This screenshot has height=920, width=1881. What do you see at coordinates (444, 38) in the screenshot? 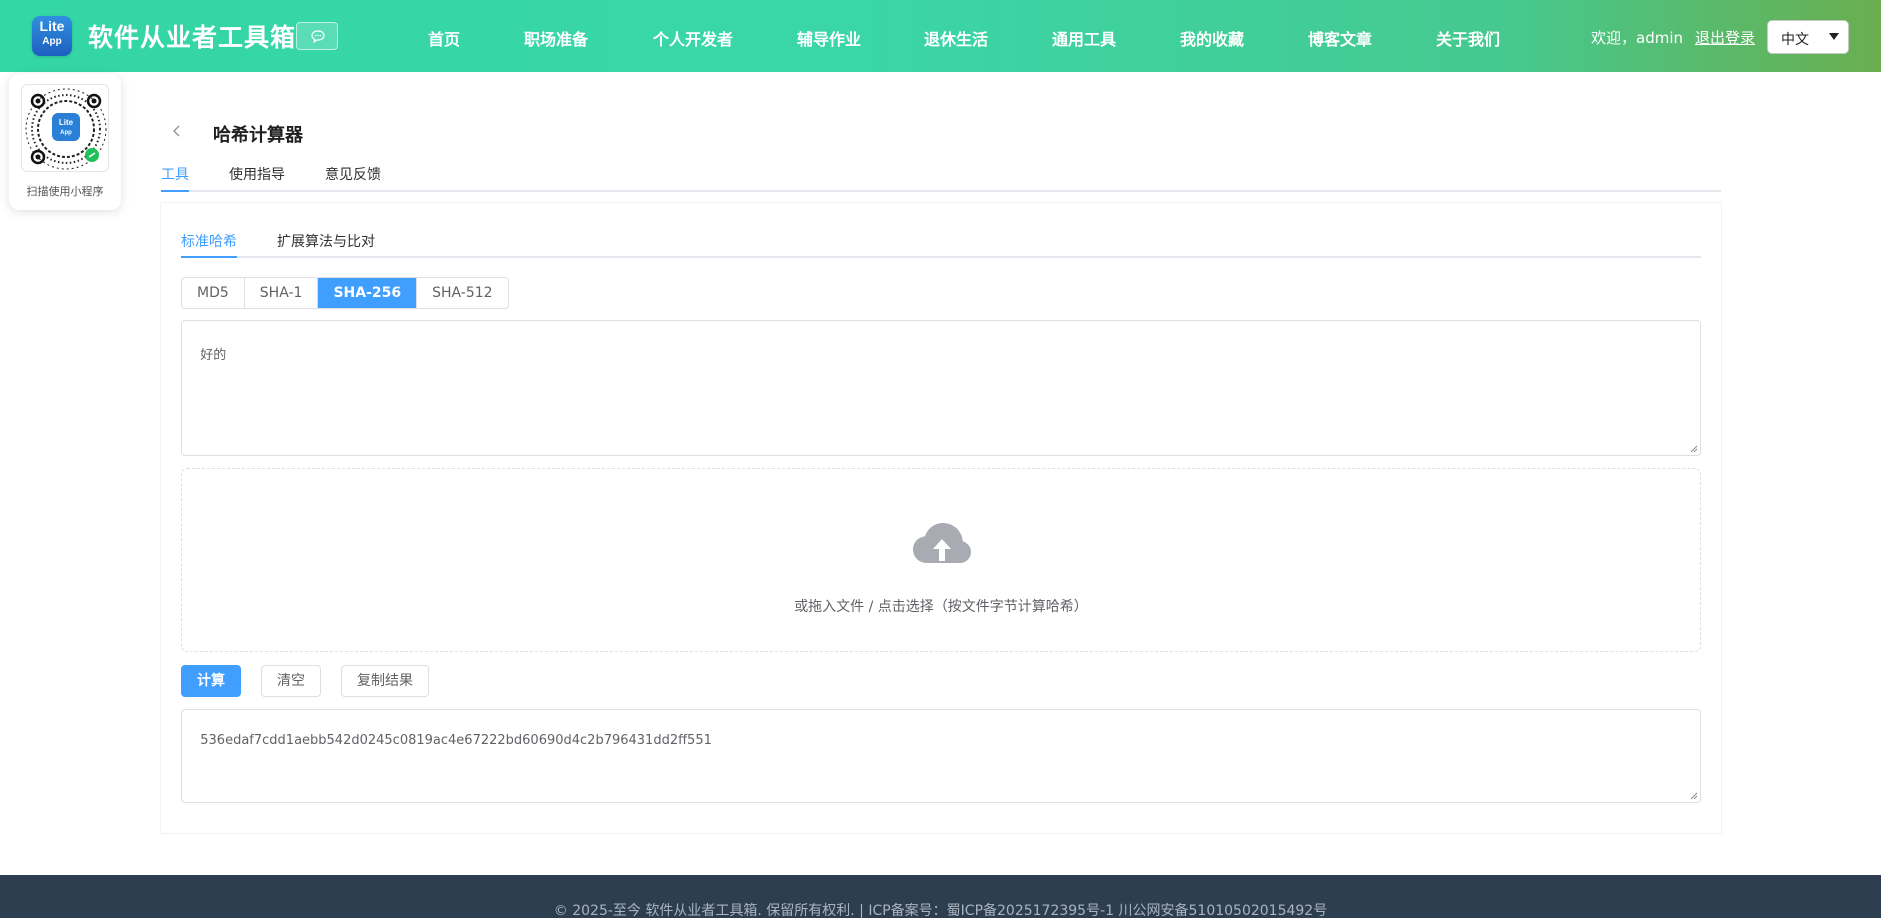
I see `nav-home: 首页` at bounding box center [444, 38].